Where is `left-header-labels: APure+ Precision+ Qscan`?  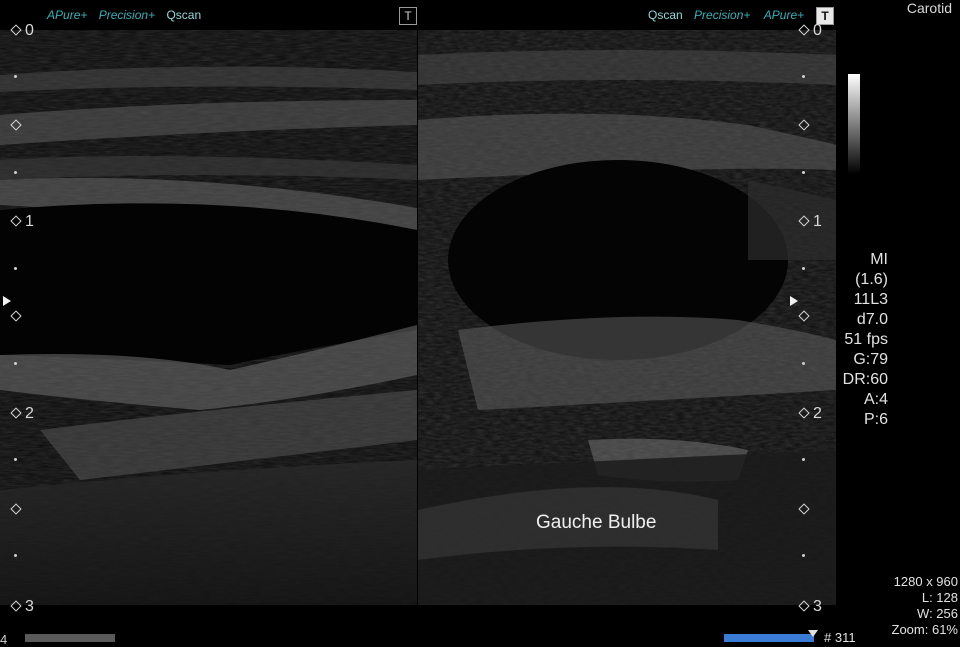 left-header-labels: APure+ Precision+ Qscan is located at coordinates (124, 15).